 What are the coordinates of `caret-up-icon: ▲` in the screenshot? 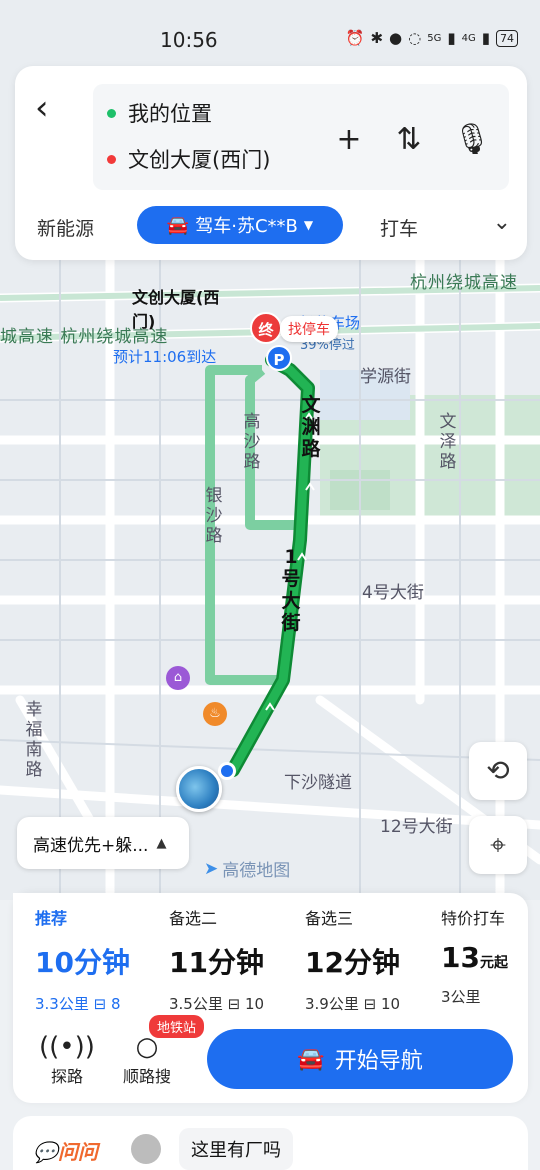 It's located at (161, 843).